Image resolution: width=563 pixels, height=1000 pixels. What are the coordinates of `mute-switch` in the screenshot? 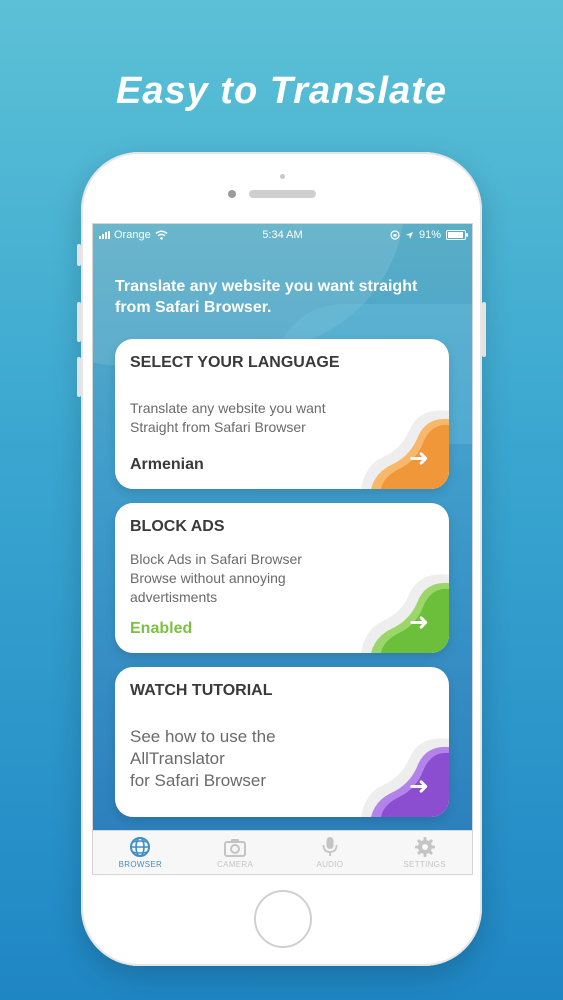 It's located at (79, 255).